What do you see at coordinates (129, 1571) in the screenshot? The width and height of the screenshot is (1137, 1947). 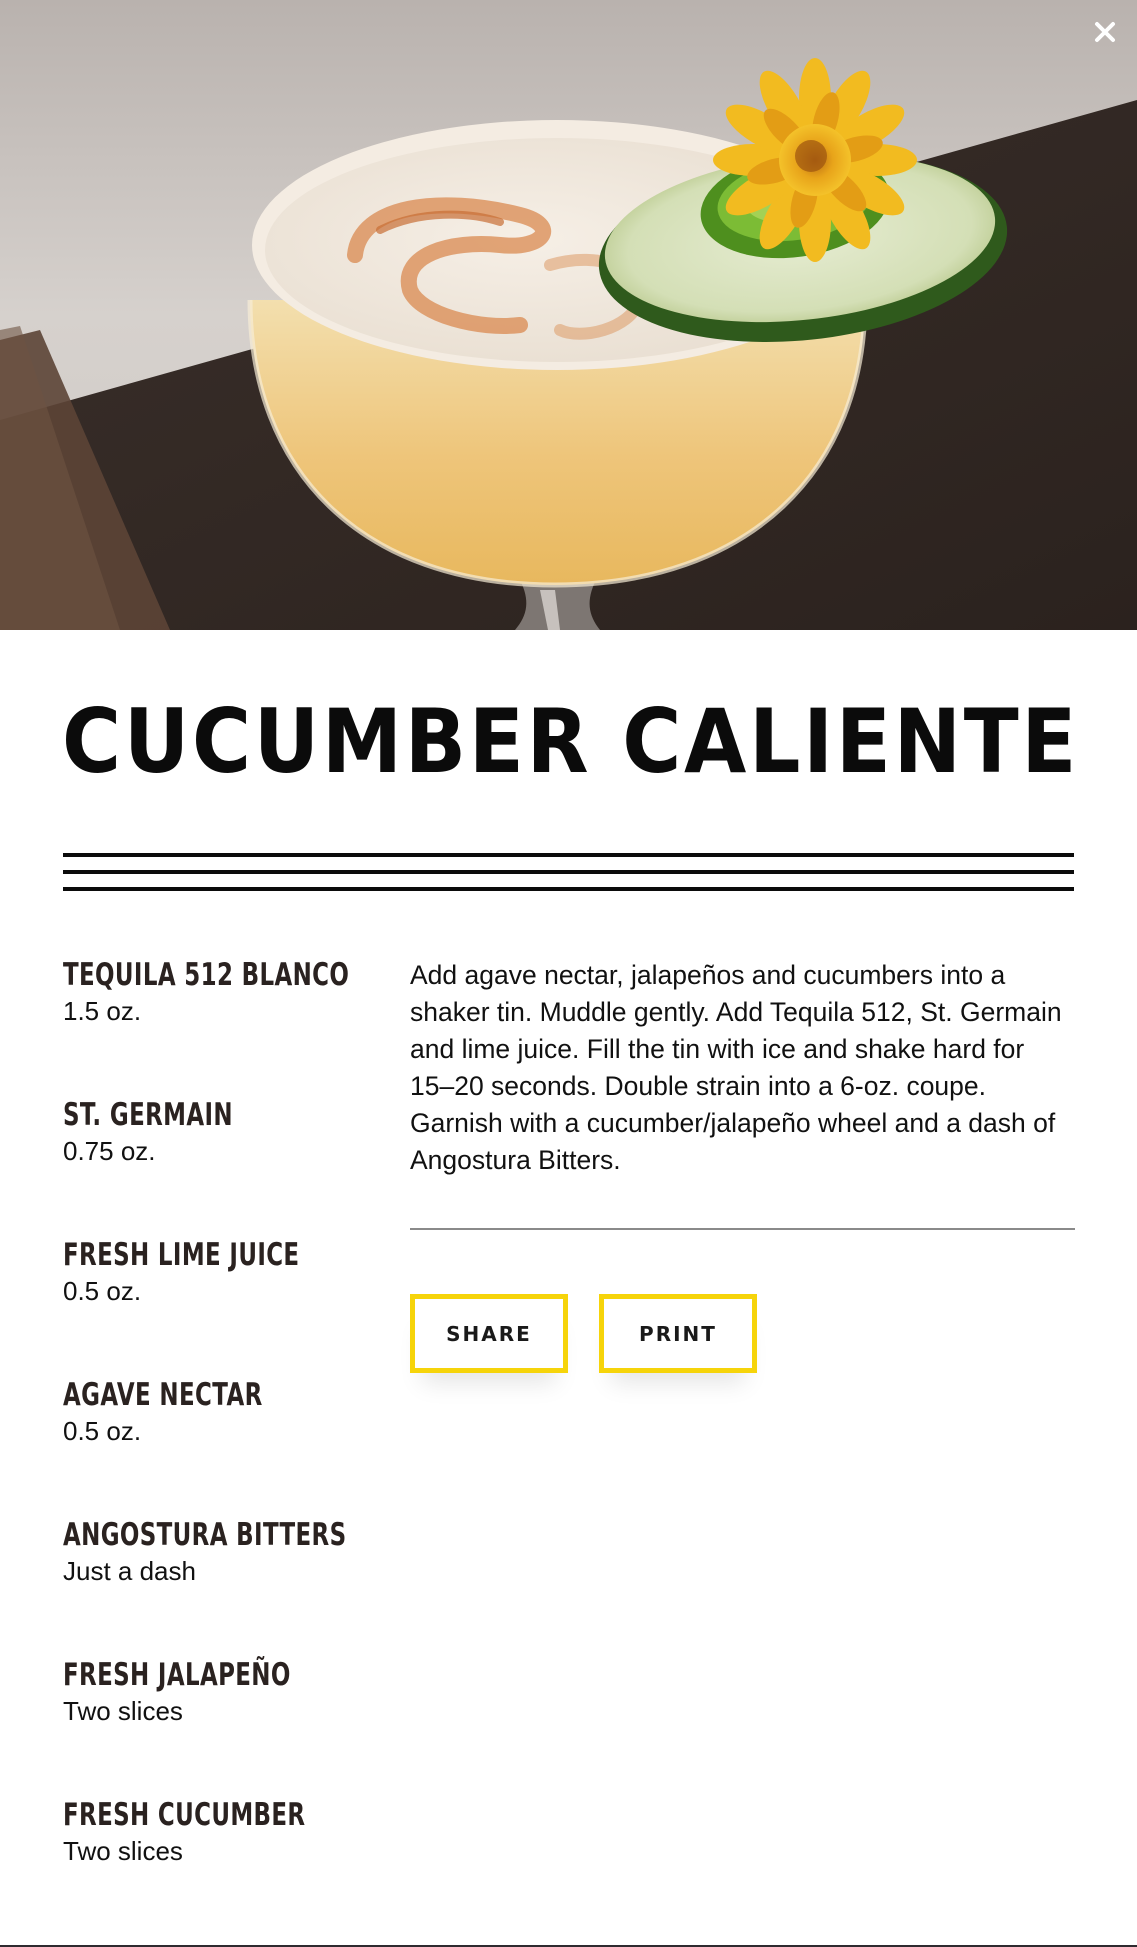 I see `ingredient-amount: Just a dash` at bounding box center [129, 1571].